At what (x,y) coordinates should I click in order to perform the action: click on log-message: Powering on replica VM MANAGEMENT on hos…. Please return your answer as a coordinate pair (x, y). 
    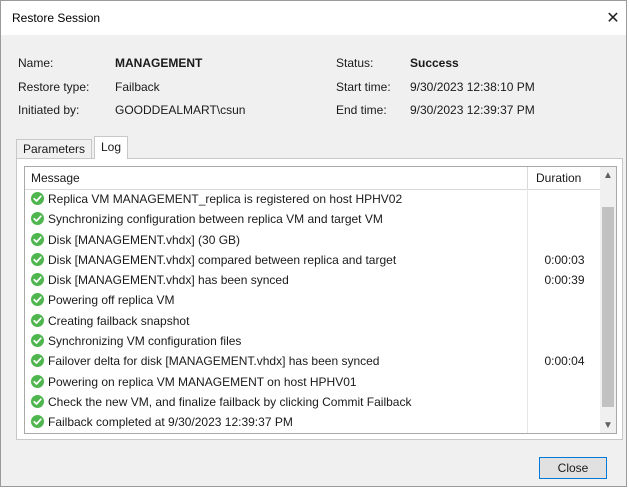
    Looking at the image, I should click on (202, 381).